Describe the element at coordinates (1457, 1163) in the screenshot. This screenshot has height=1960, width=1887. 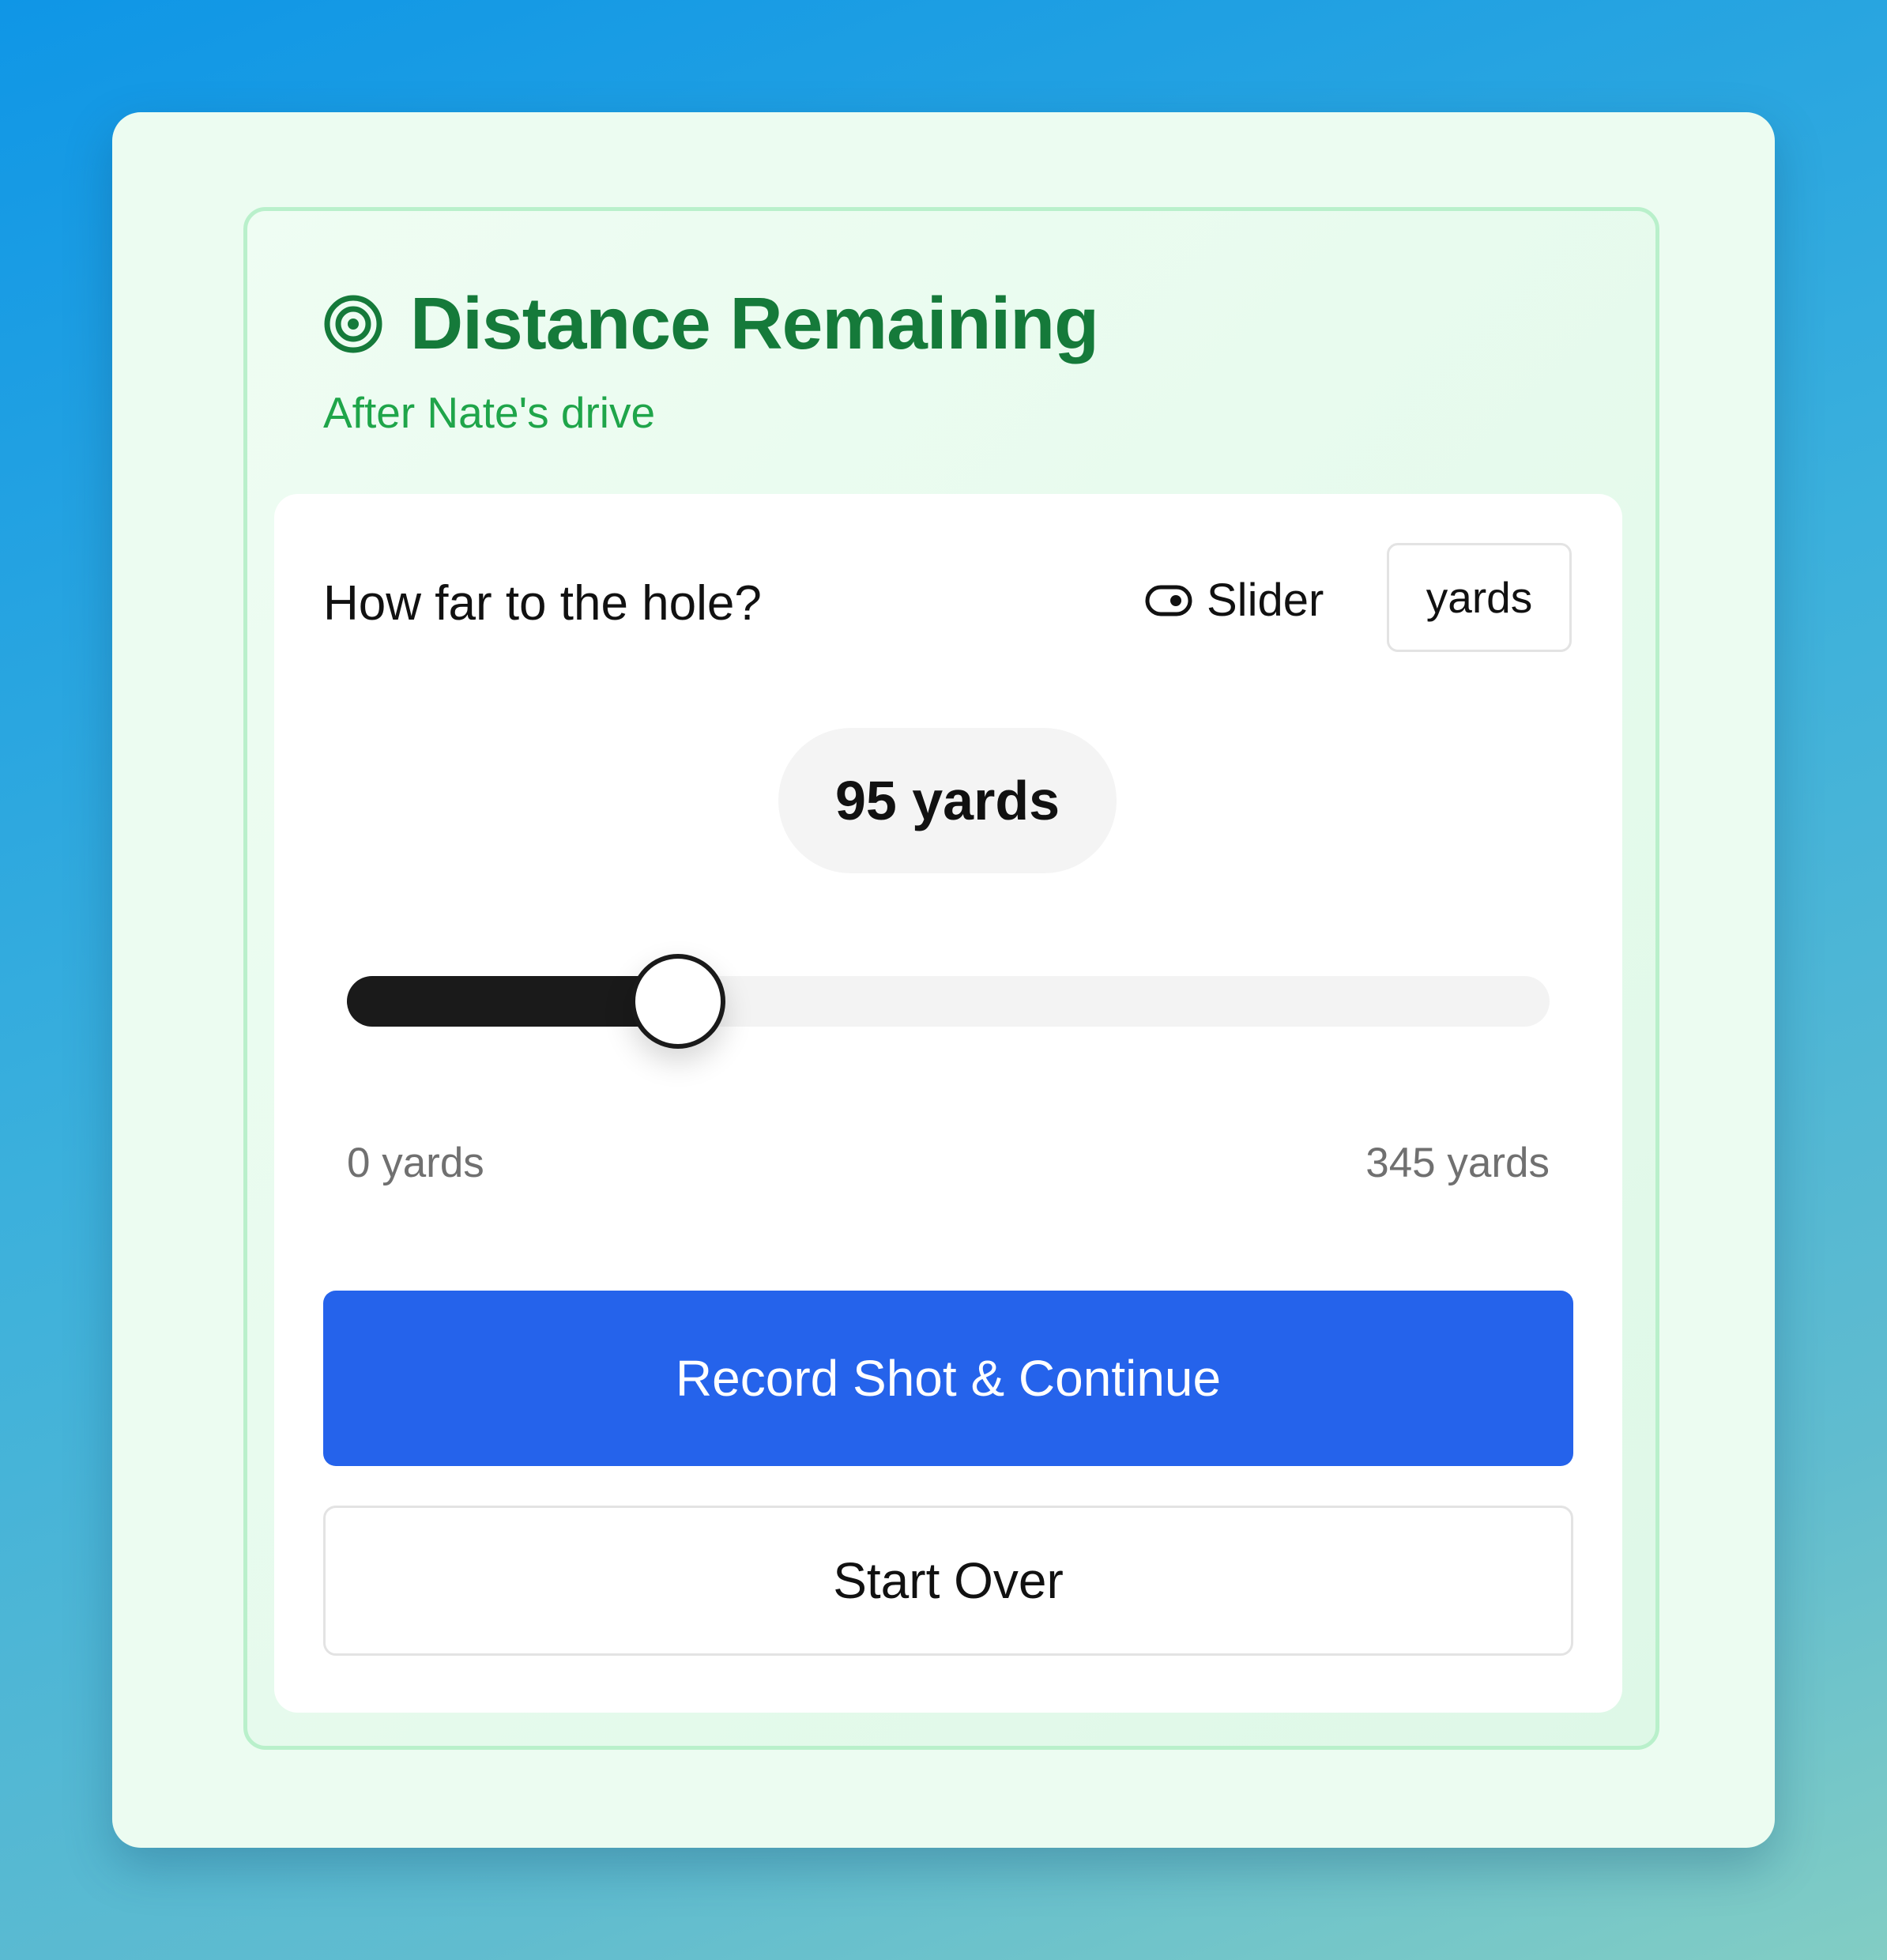
I see `slider-max-label: 345 yards` at that location.